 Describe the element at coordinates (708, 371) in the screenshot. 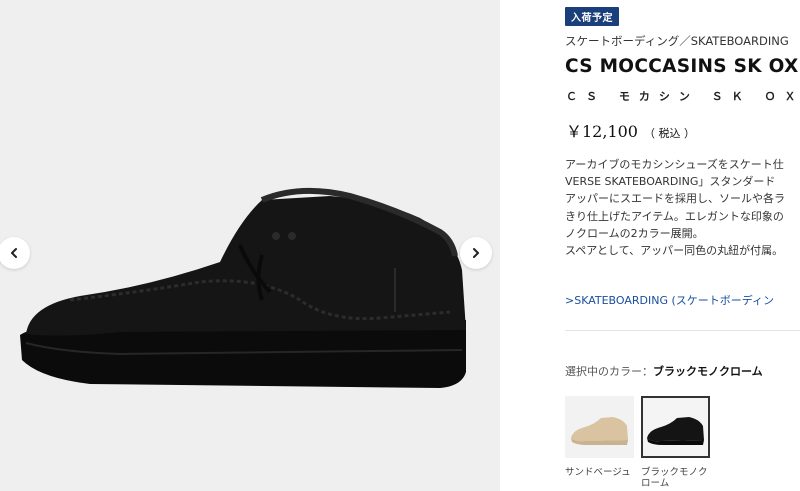

I see `selected-color-value: ブラックモノクローム` at that location.